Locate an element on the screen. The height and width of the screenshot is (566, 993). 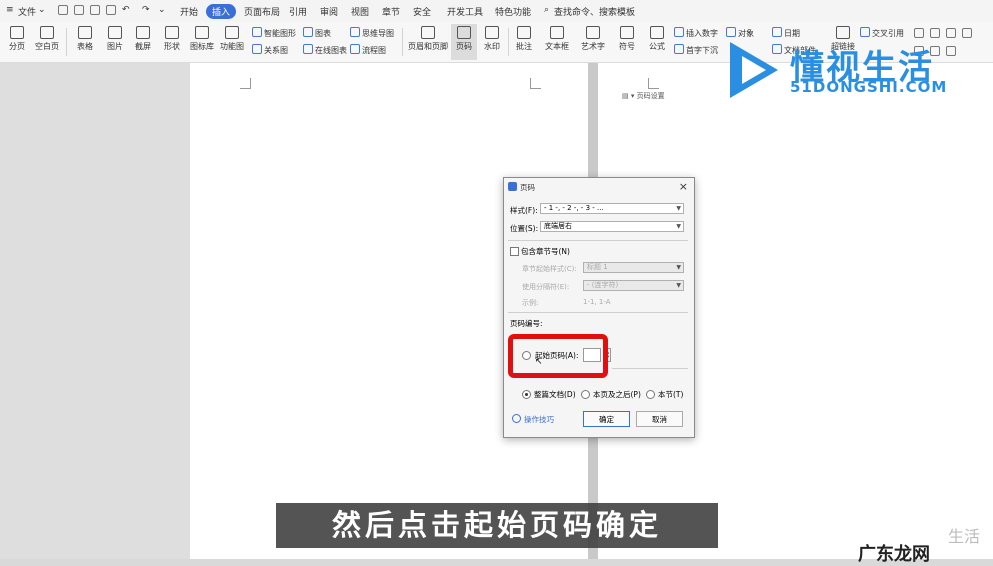
hamburger-icon: ≡ is located at coordinates (10, 10).